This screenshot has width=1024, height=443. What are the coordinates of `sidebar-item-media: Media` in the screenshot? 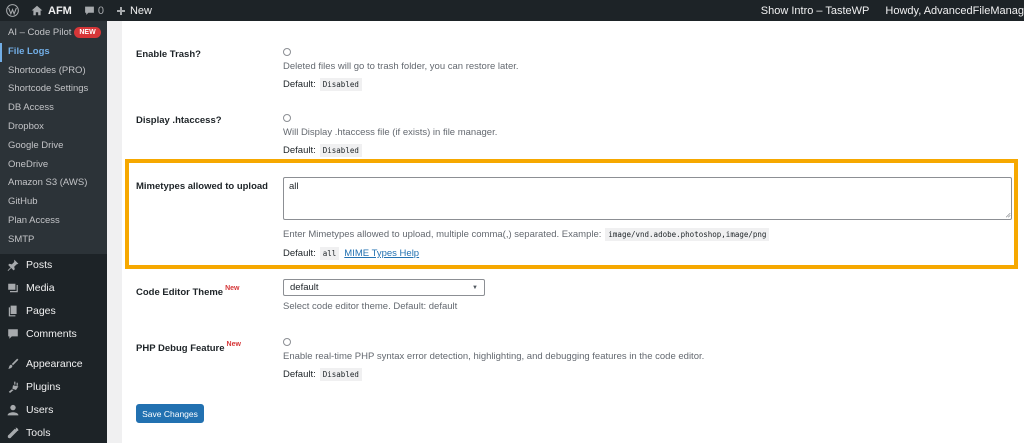 It's located at (53, 288).